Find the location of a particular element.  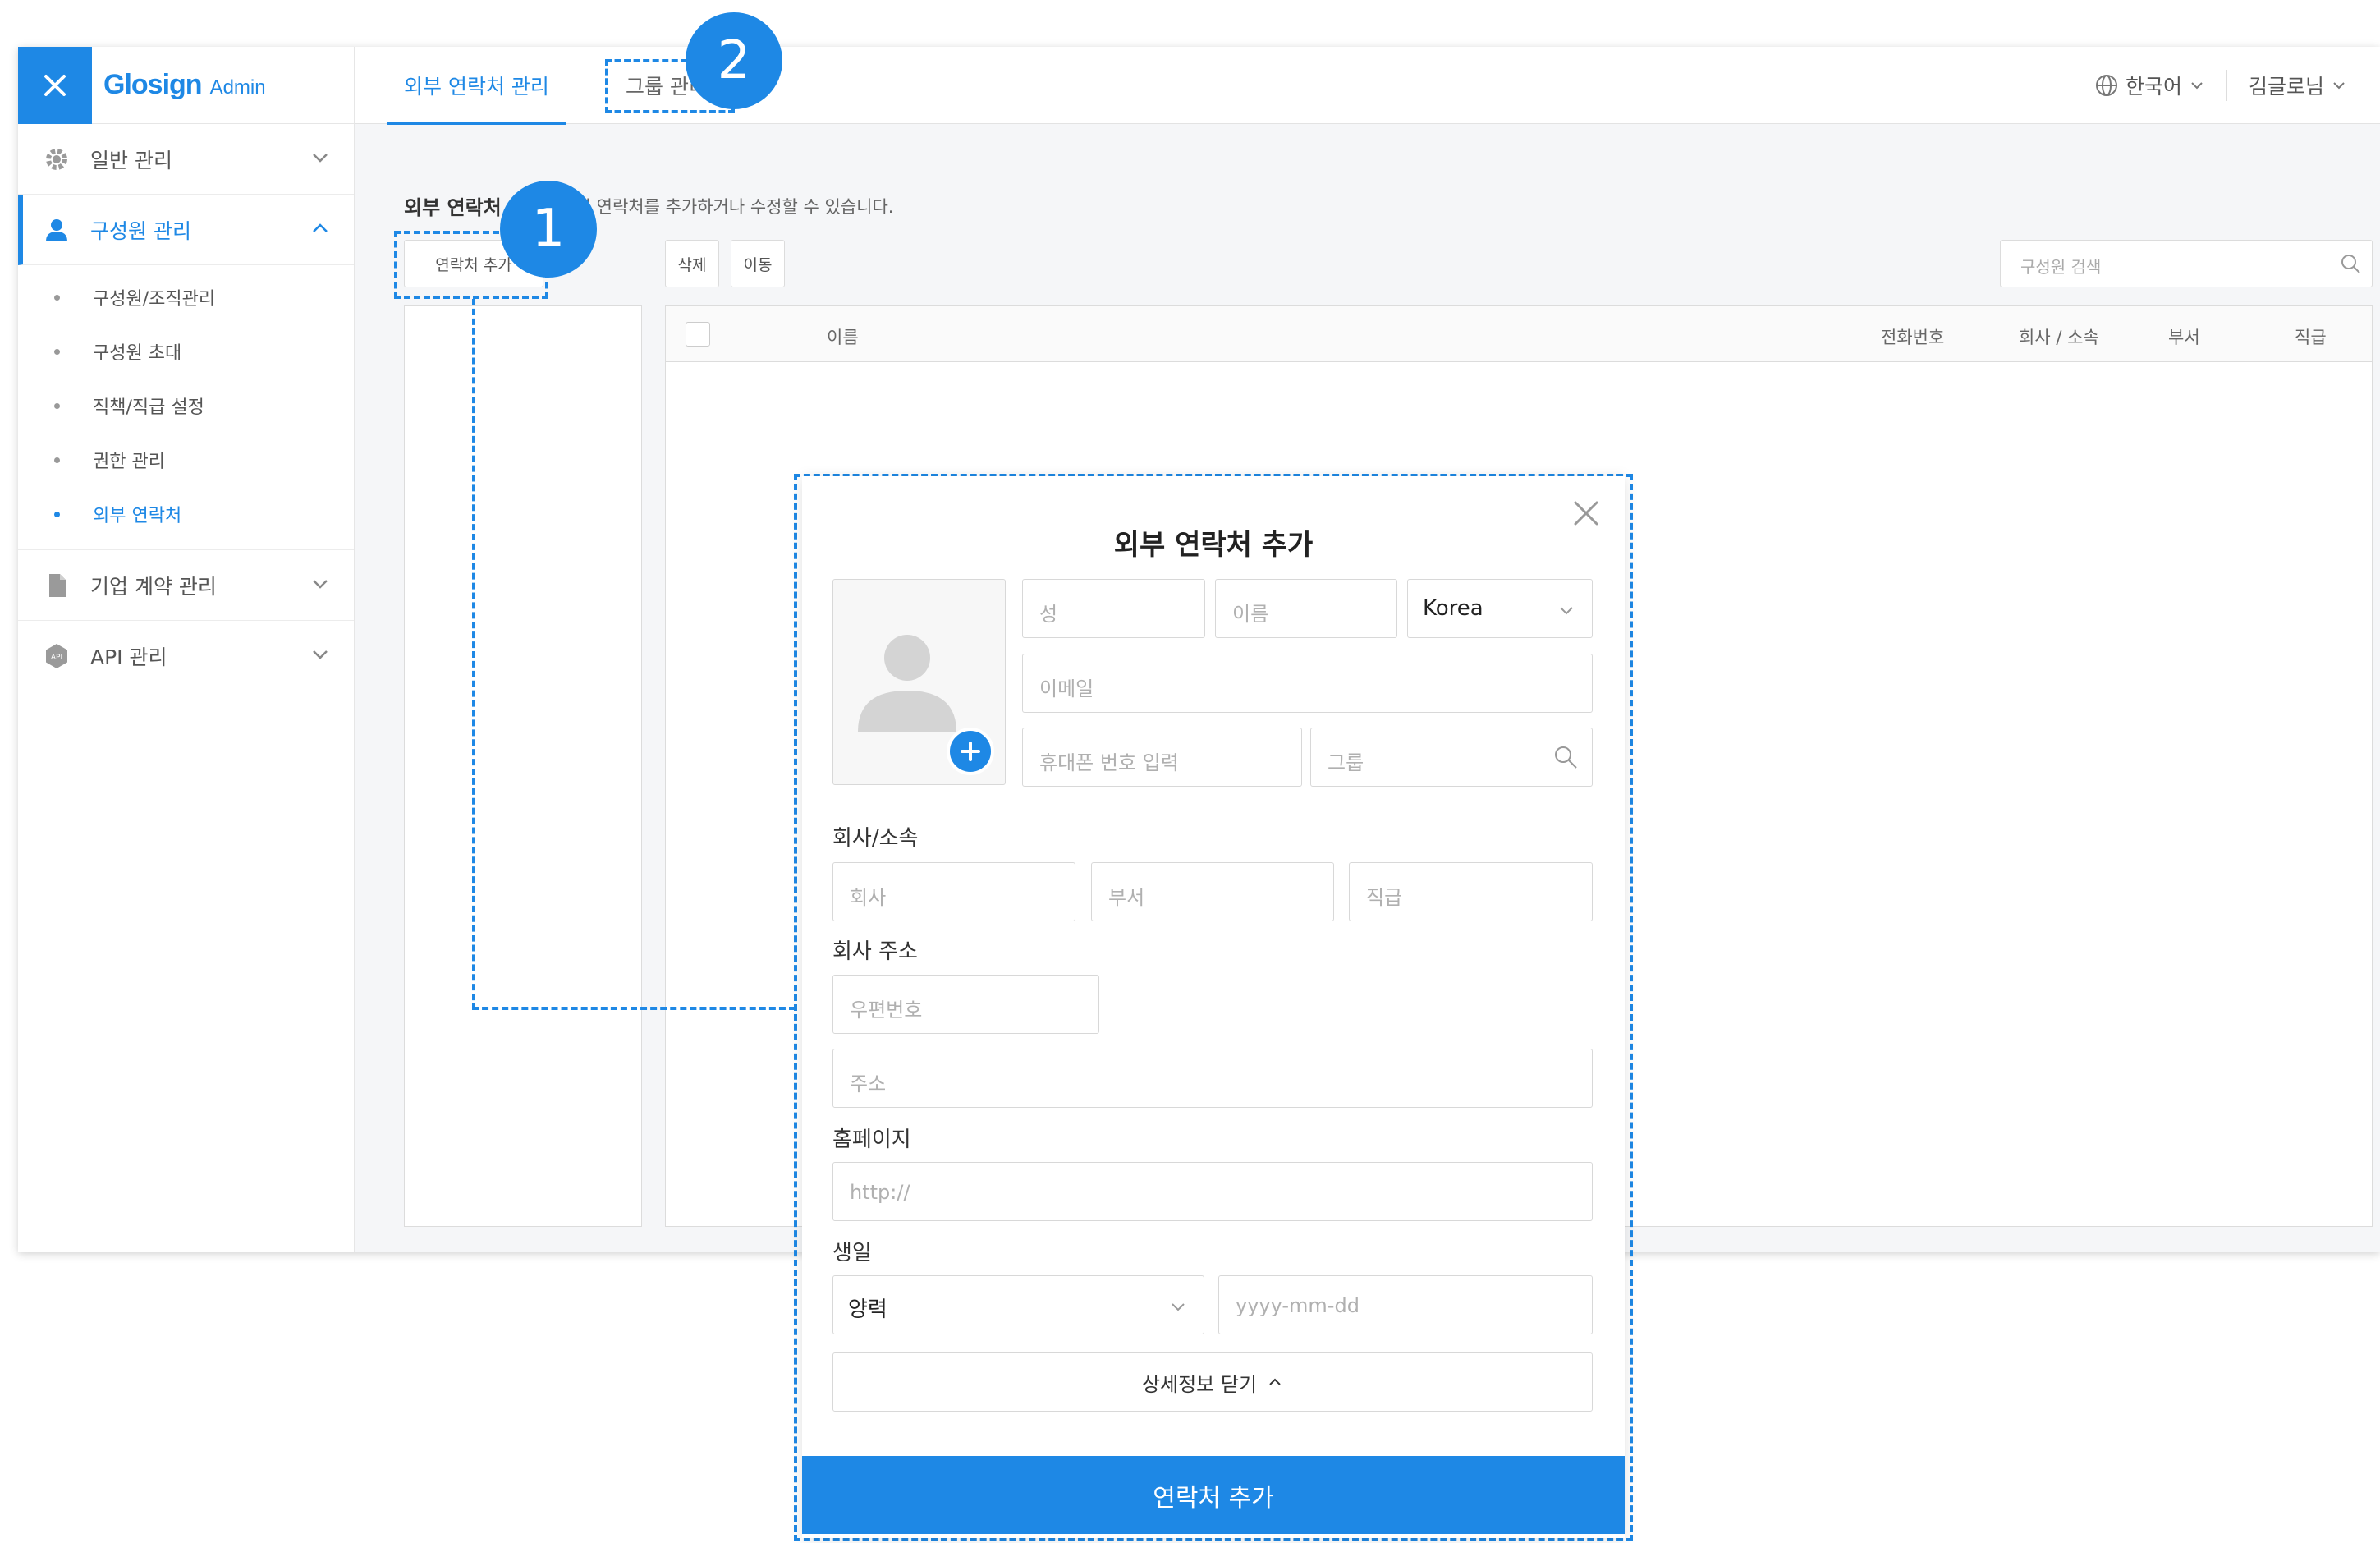

first-name-input: 이름 is located at coordinates (1306, 608).